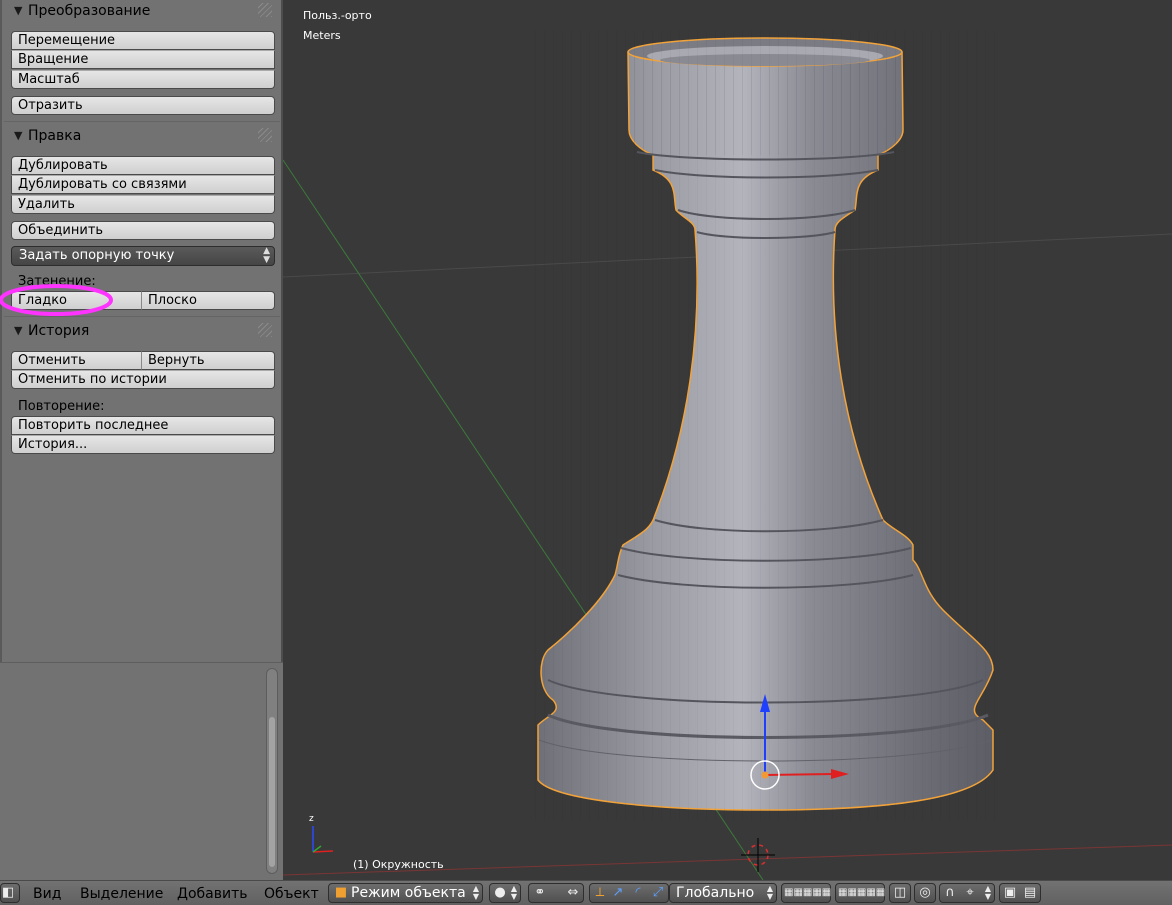 This screenshot has height=905, width=1172. What do you see at coordinates (143, 165) in the screenshot?
I see `duplicate-button: Дублировать` at bounding box center [143, 165].